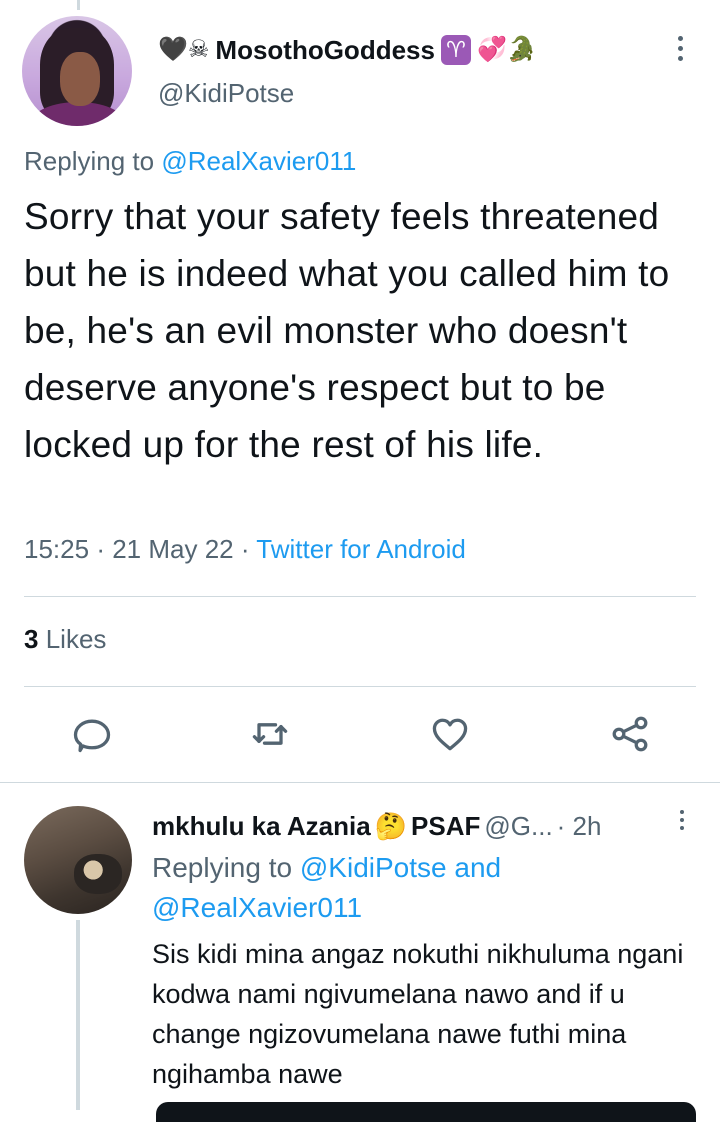  I want to click on thread-line-top, so click(78, 5).